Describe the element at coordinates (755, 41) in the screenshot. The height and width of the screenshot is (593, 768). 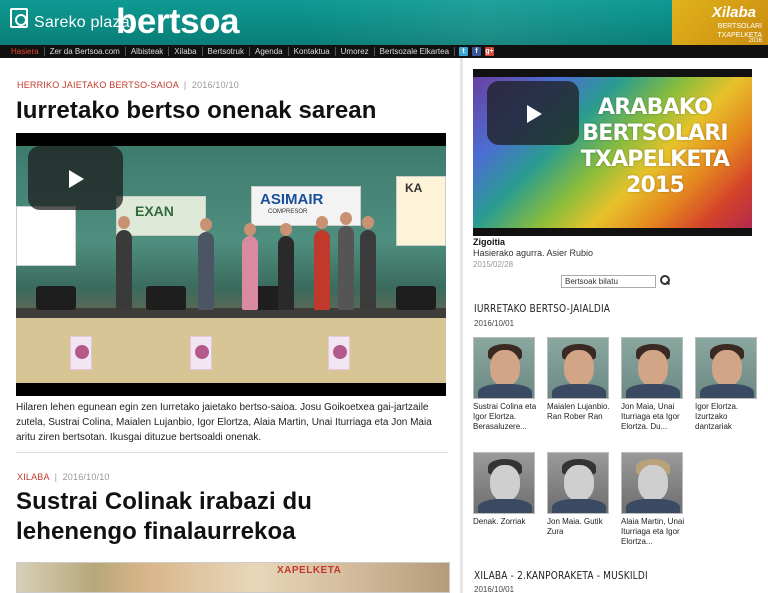
I see `banner-year: 2016` at that location.